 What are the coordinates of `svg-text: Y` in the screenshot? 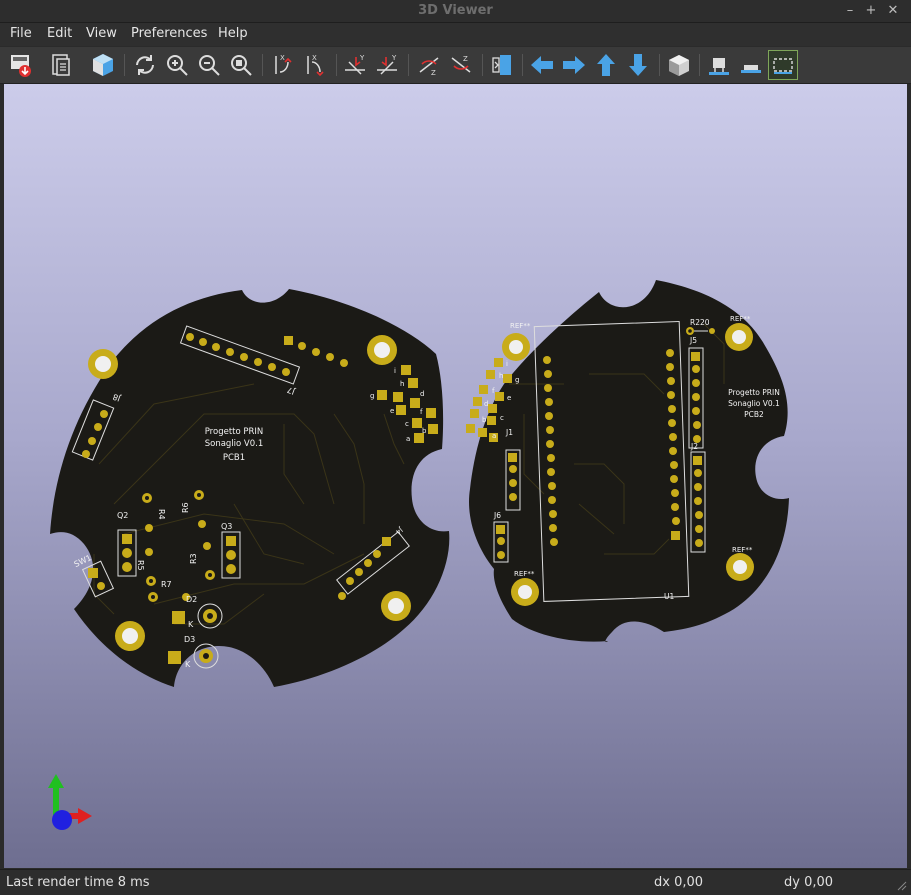 It's located at (394, 58).